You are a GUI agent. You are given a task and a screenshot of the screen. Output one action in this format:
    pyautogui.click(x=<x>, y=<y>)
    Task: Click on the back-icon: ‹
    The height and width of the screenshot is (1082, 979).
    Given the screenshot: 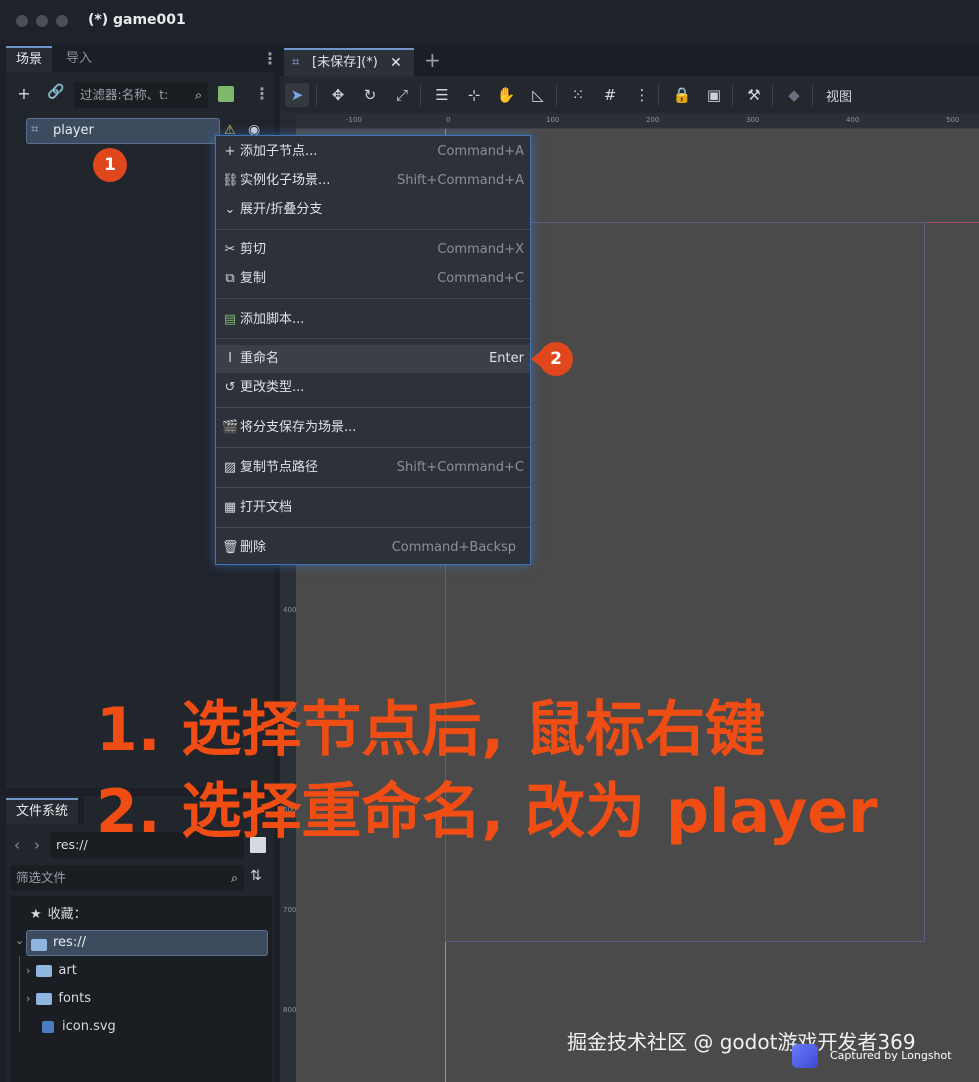 What is the action you would take?
    pyautogui.click(x=17, y=845)
    